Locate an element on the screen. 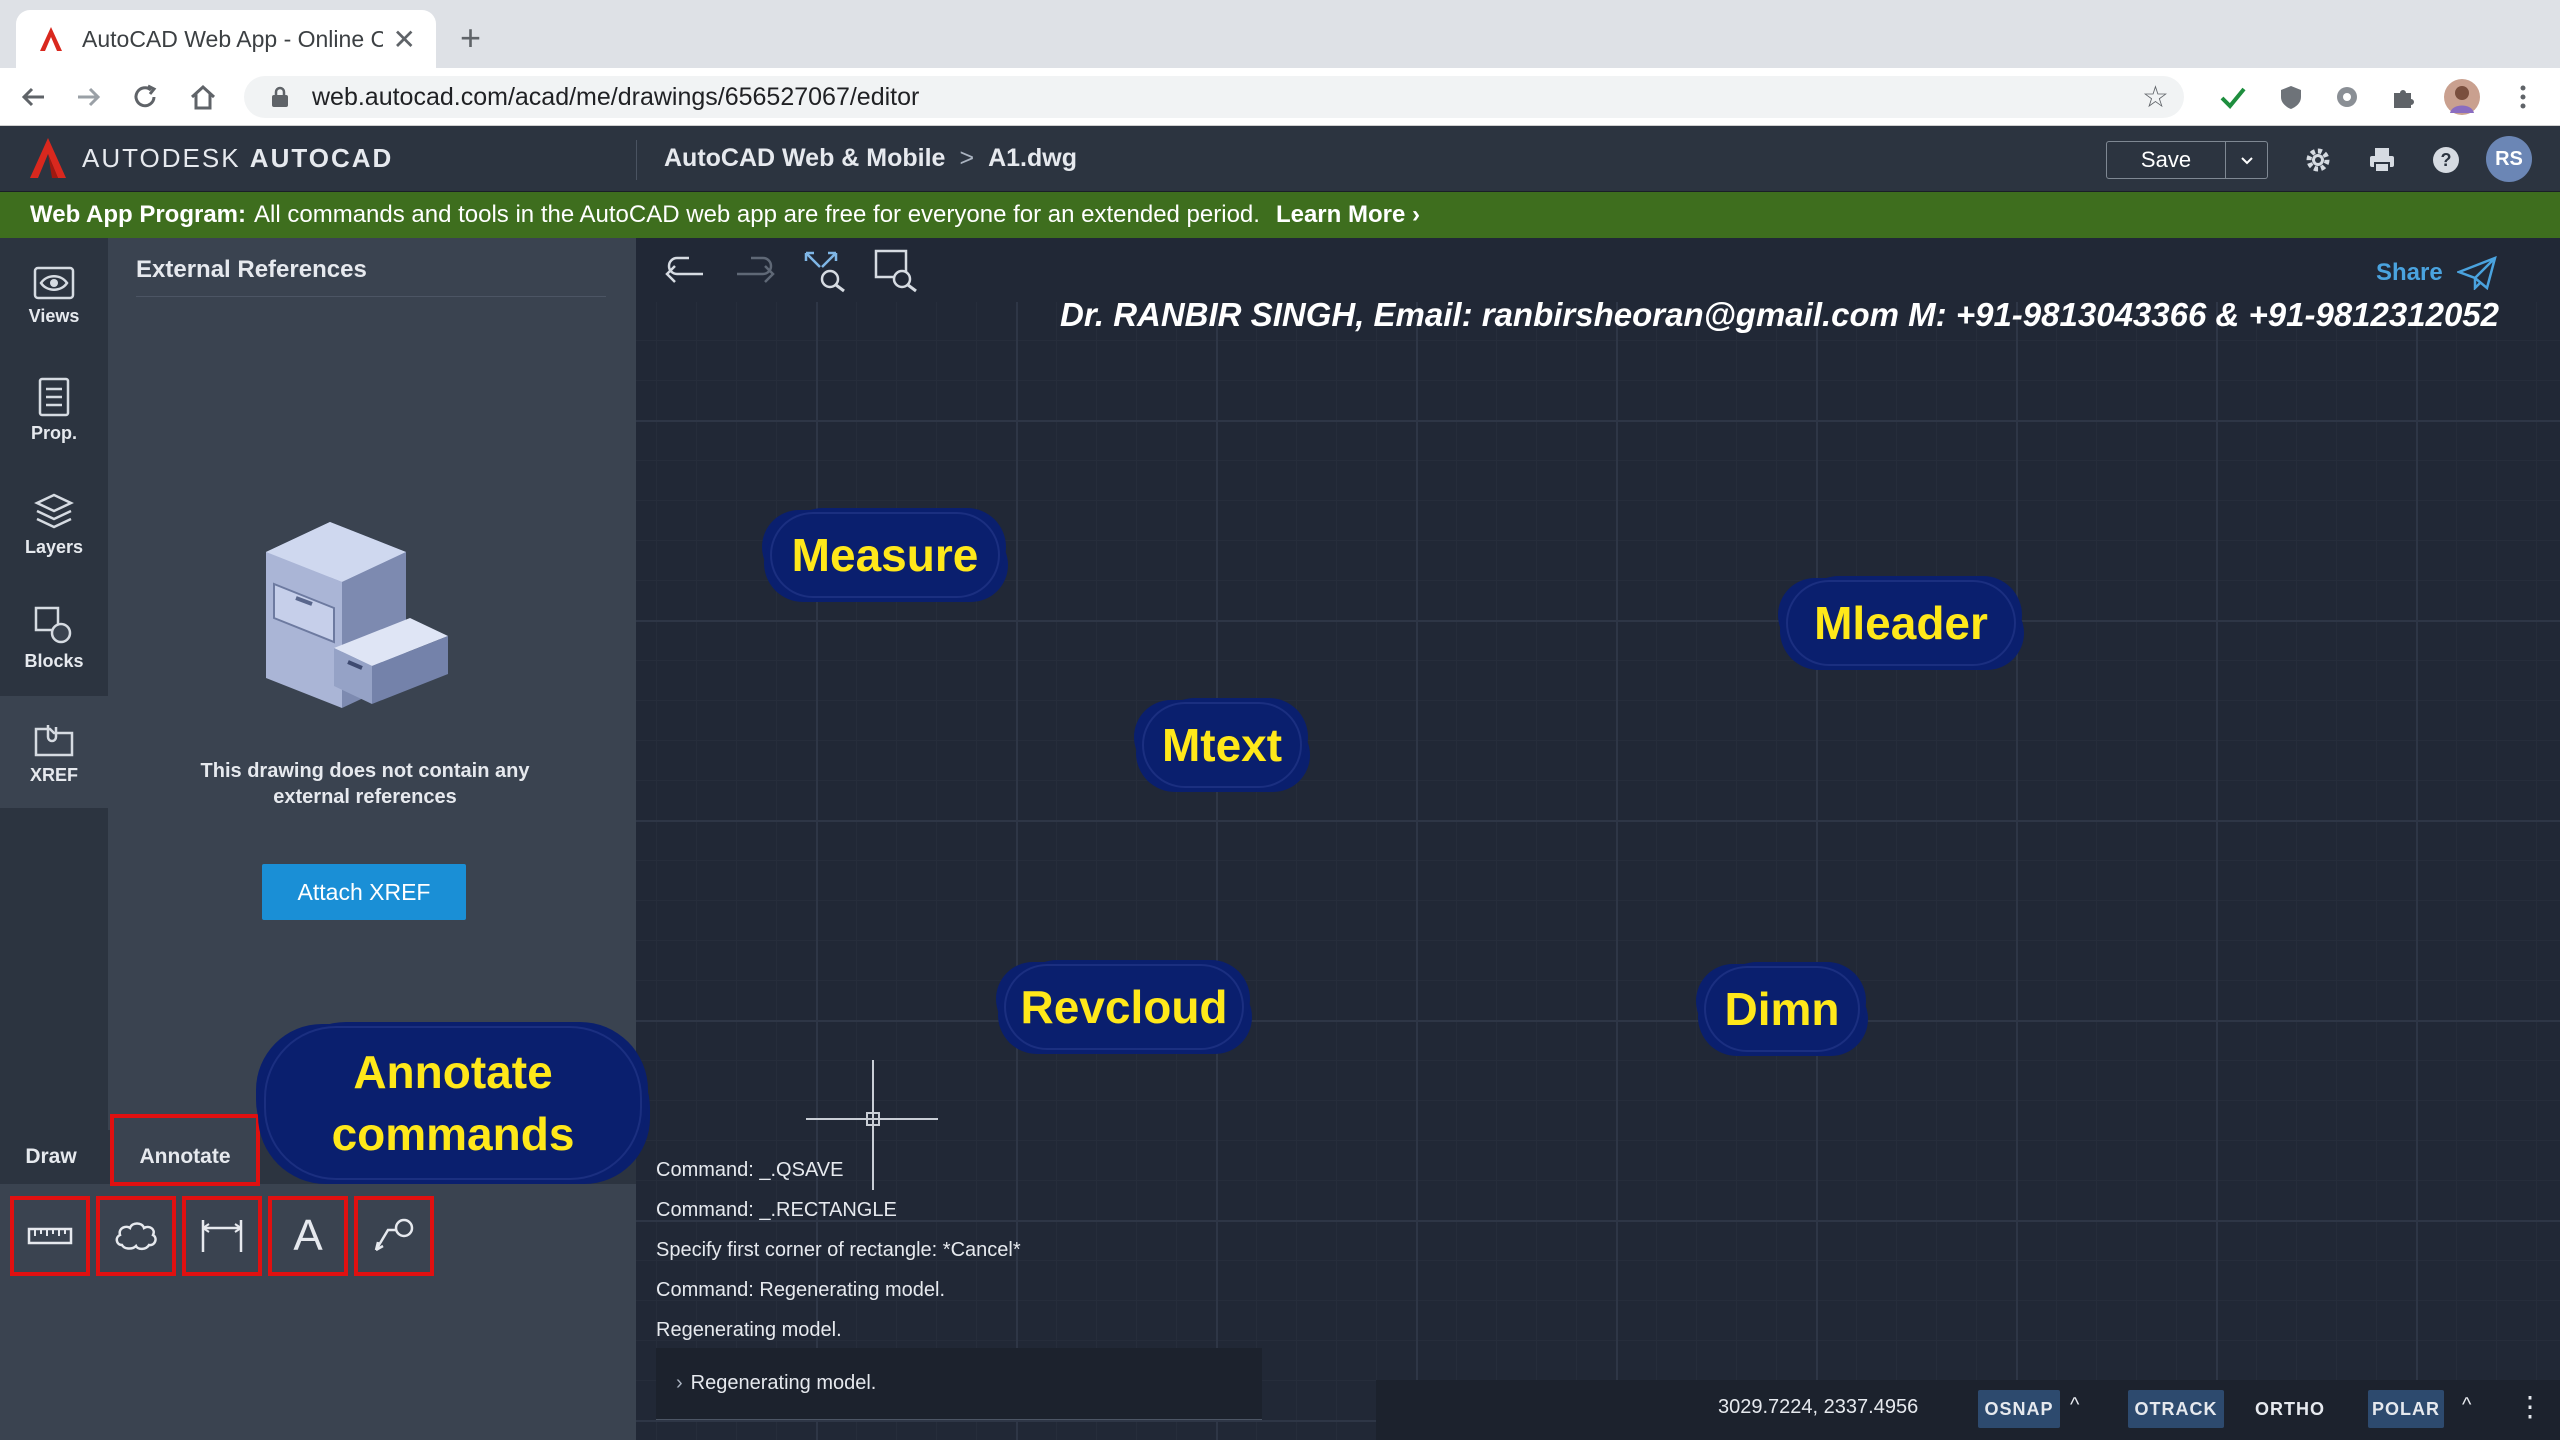 The image size is (2560, 1440). rail-item-views: Views is located at coordinates (54, 296).